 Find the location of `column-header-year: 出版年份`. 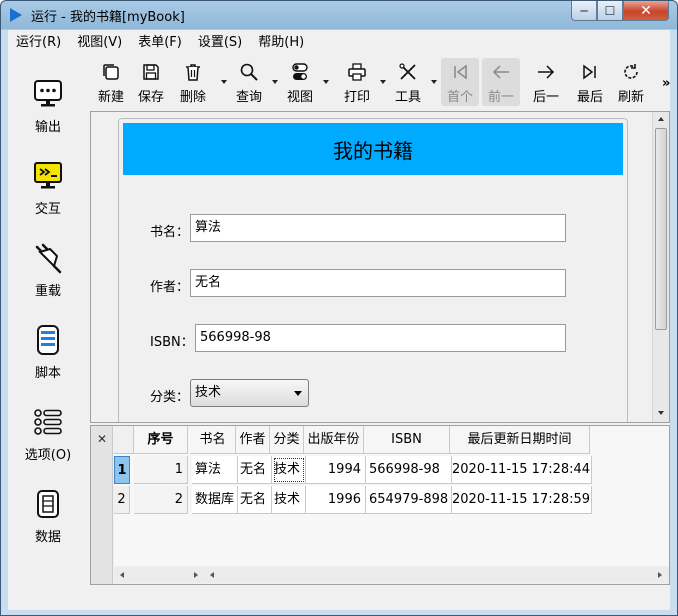

column-header-year: 出版年份 is located at coordinates (334, 440).